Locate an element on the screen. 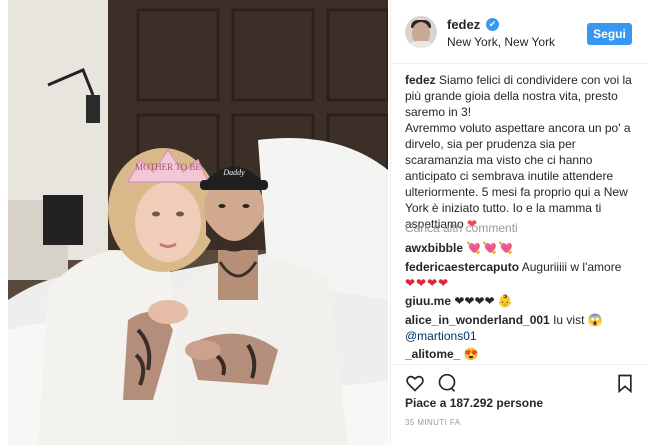 This screenshot has width=648, height=445. comment-emoji: 😱 is located at coordinates (595, 320).